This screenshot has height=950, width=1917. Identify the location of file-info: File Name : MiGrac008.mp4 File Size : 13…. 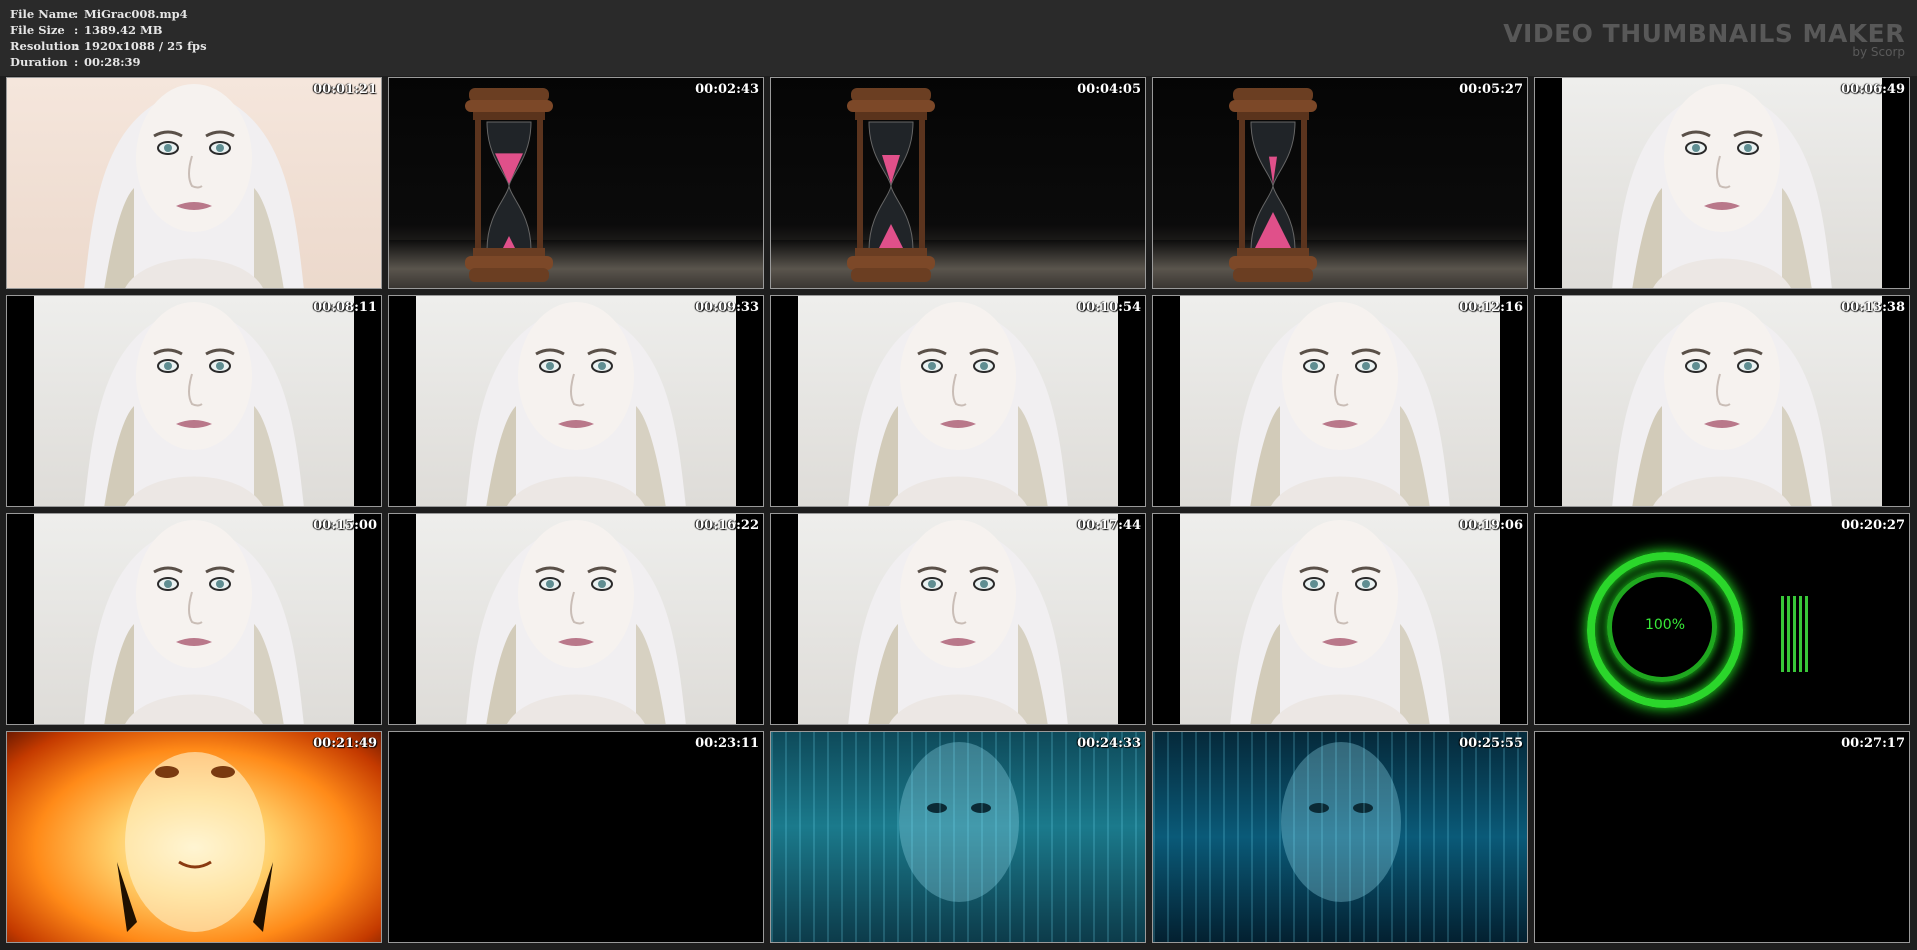
(108, 38).